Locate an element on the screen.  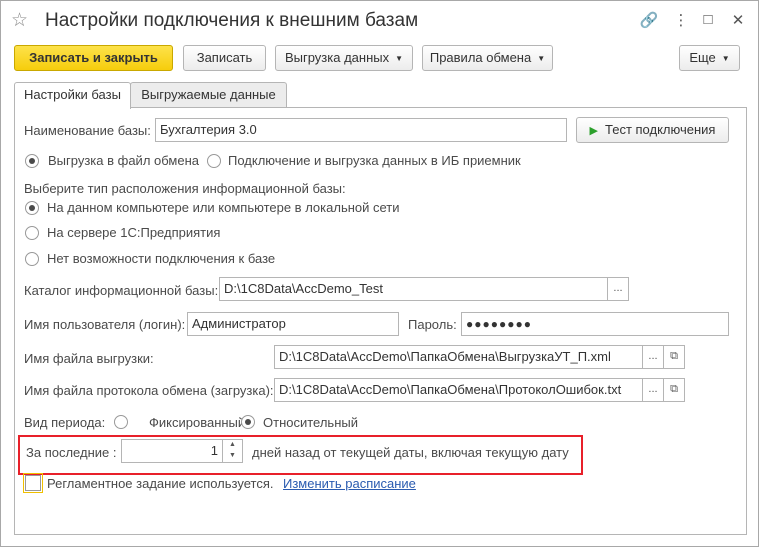
username-label: Имя пользователя (логин): is located at coordinates (105, 324).